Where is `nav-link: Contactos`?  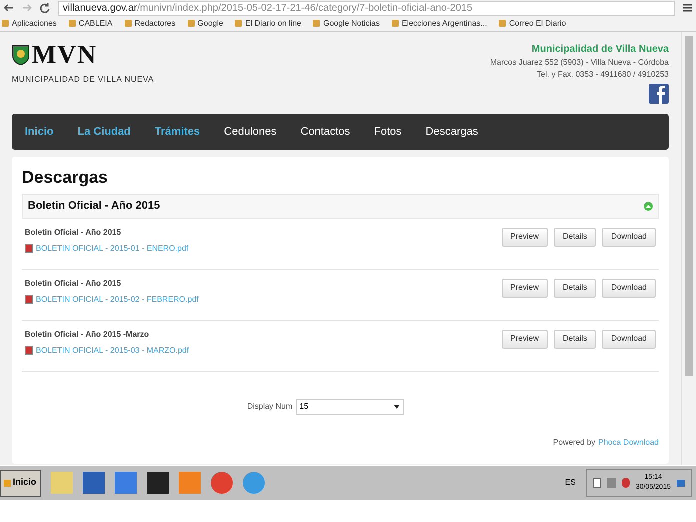 nav-link: Contactos is located at coordinates (325, 132).